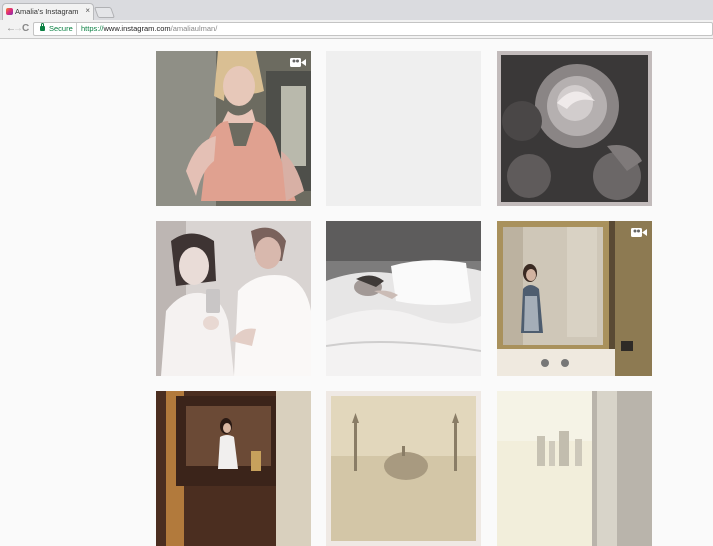 Image resolution: width=713 pixels, height=546 pixels. I want to click on post-image-woman-in-bed, so click(403, 298).